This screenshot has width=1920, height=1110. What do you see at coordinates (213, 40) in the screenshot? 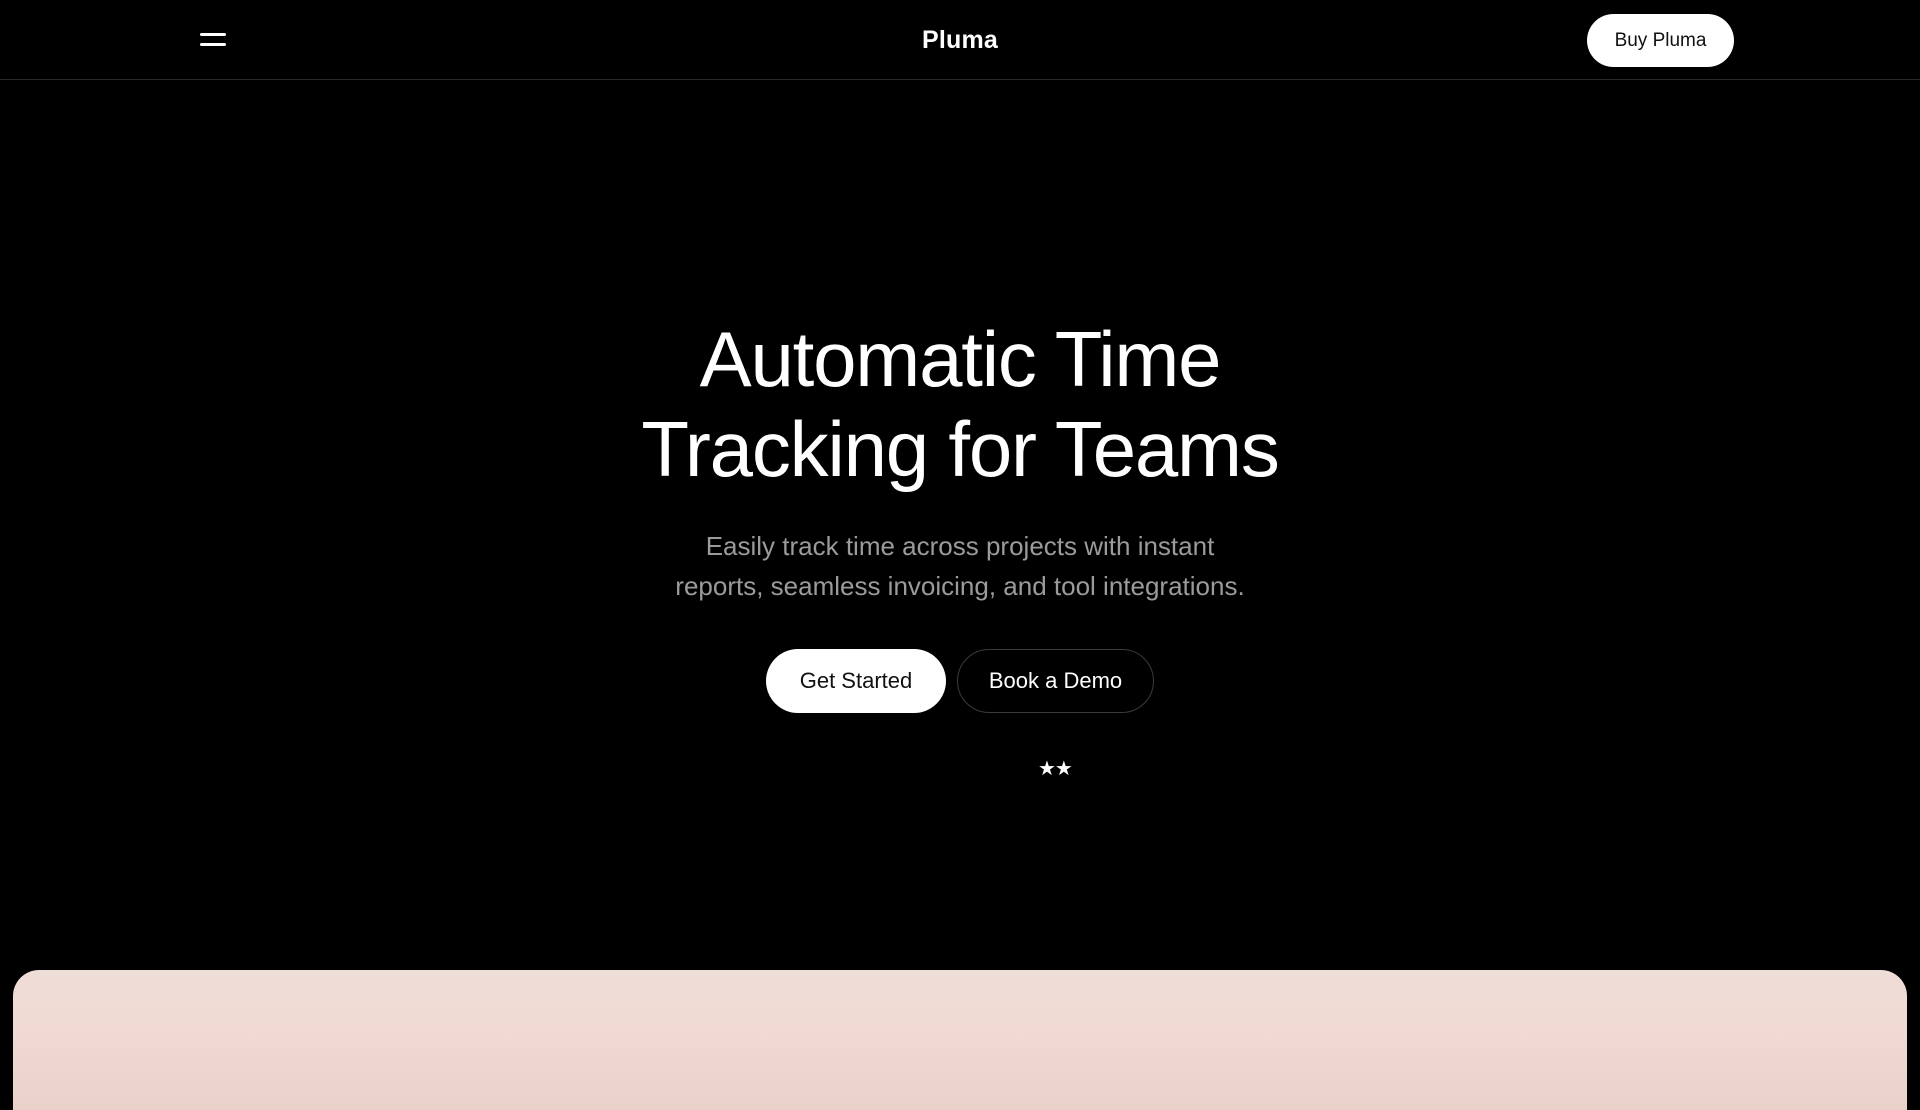
I see `hamburger-menu-icon` at bounding box center [213, 40].